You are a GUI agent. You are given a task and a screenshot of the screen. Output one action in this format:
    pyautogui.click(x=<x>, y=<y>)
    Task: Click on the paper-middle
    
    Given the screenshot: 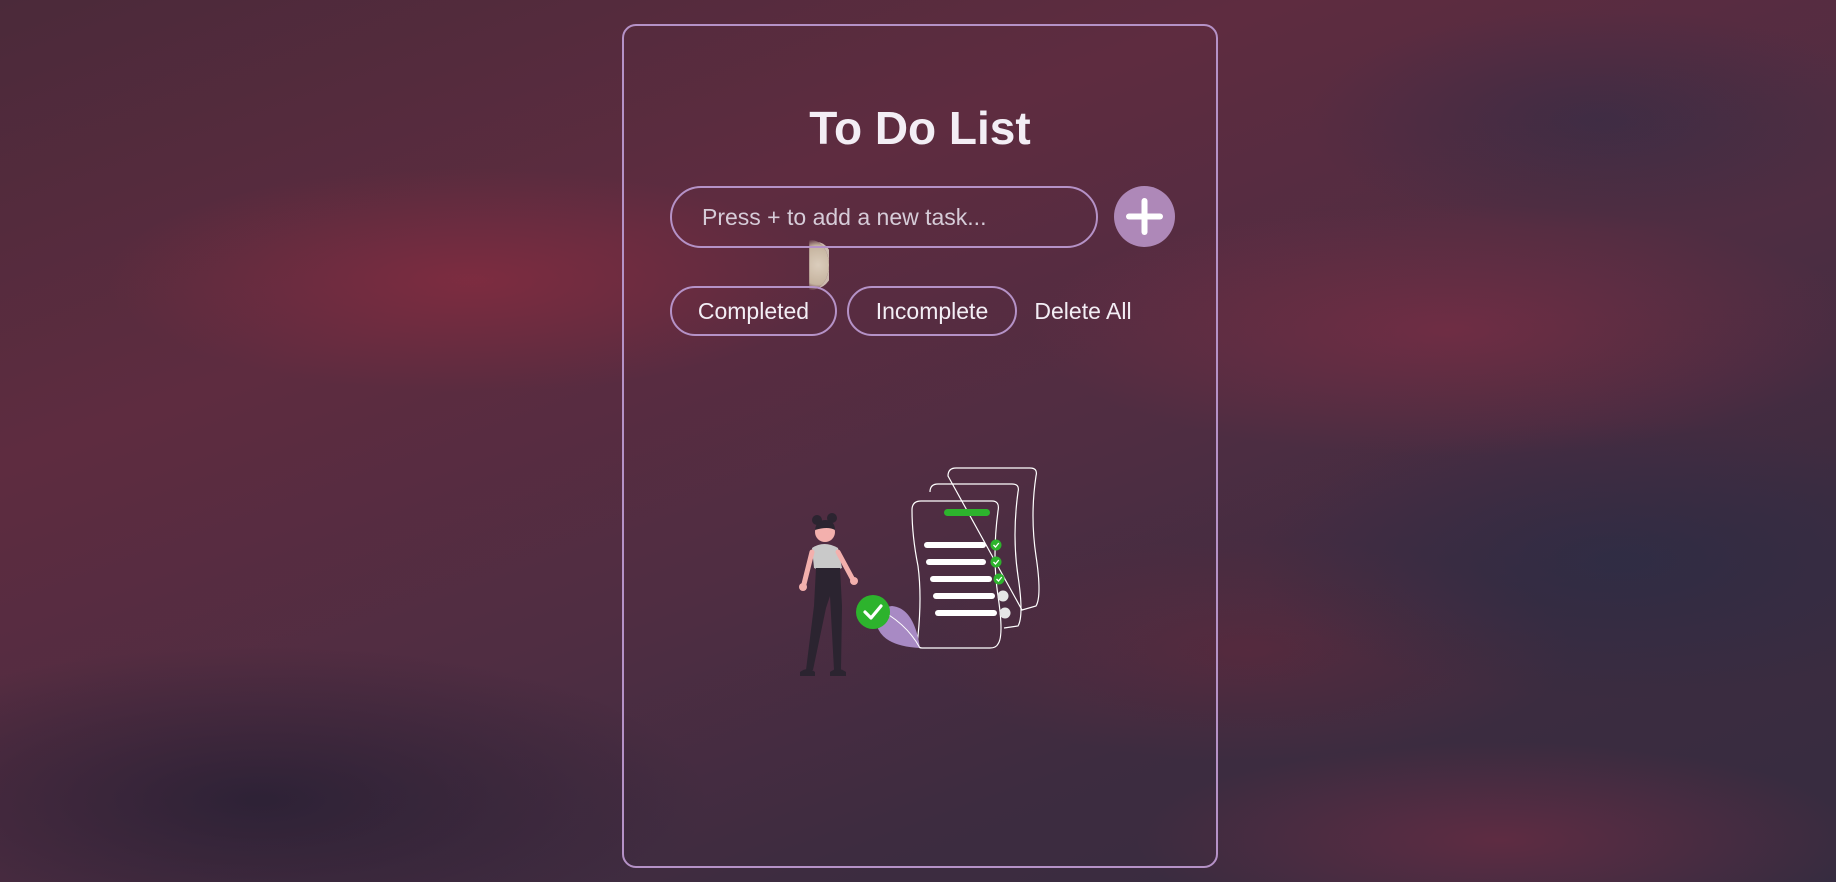 What is the action you would take?
    pyautogui.click(x=975, y=556)
    